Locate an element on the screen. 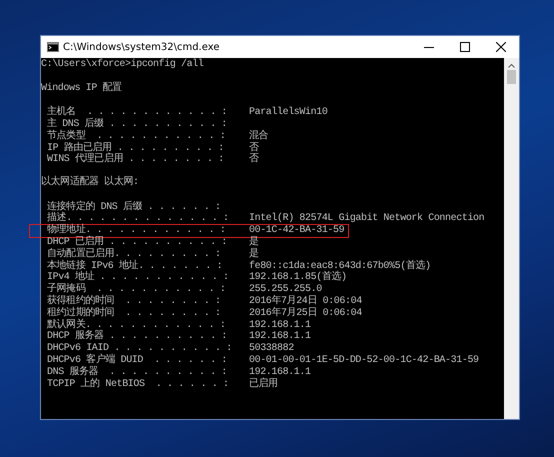 The width and height of the screenshot is (554, 457). maximize-icon is located at coordinates (465, 47).